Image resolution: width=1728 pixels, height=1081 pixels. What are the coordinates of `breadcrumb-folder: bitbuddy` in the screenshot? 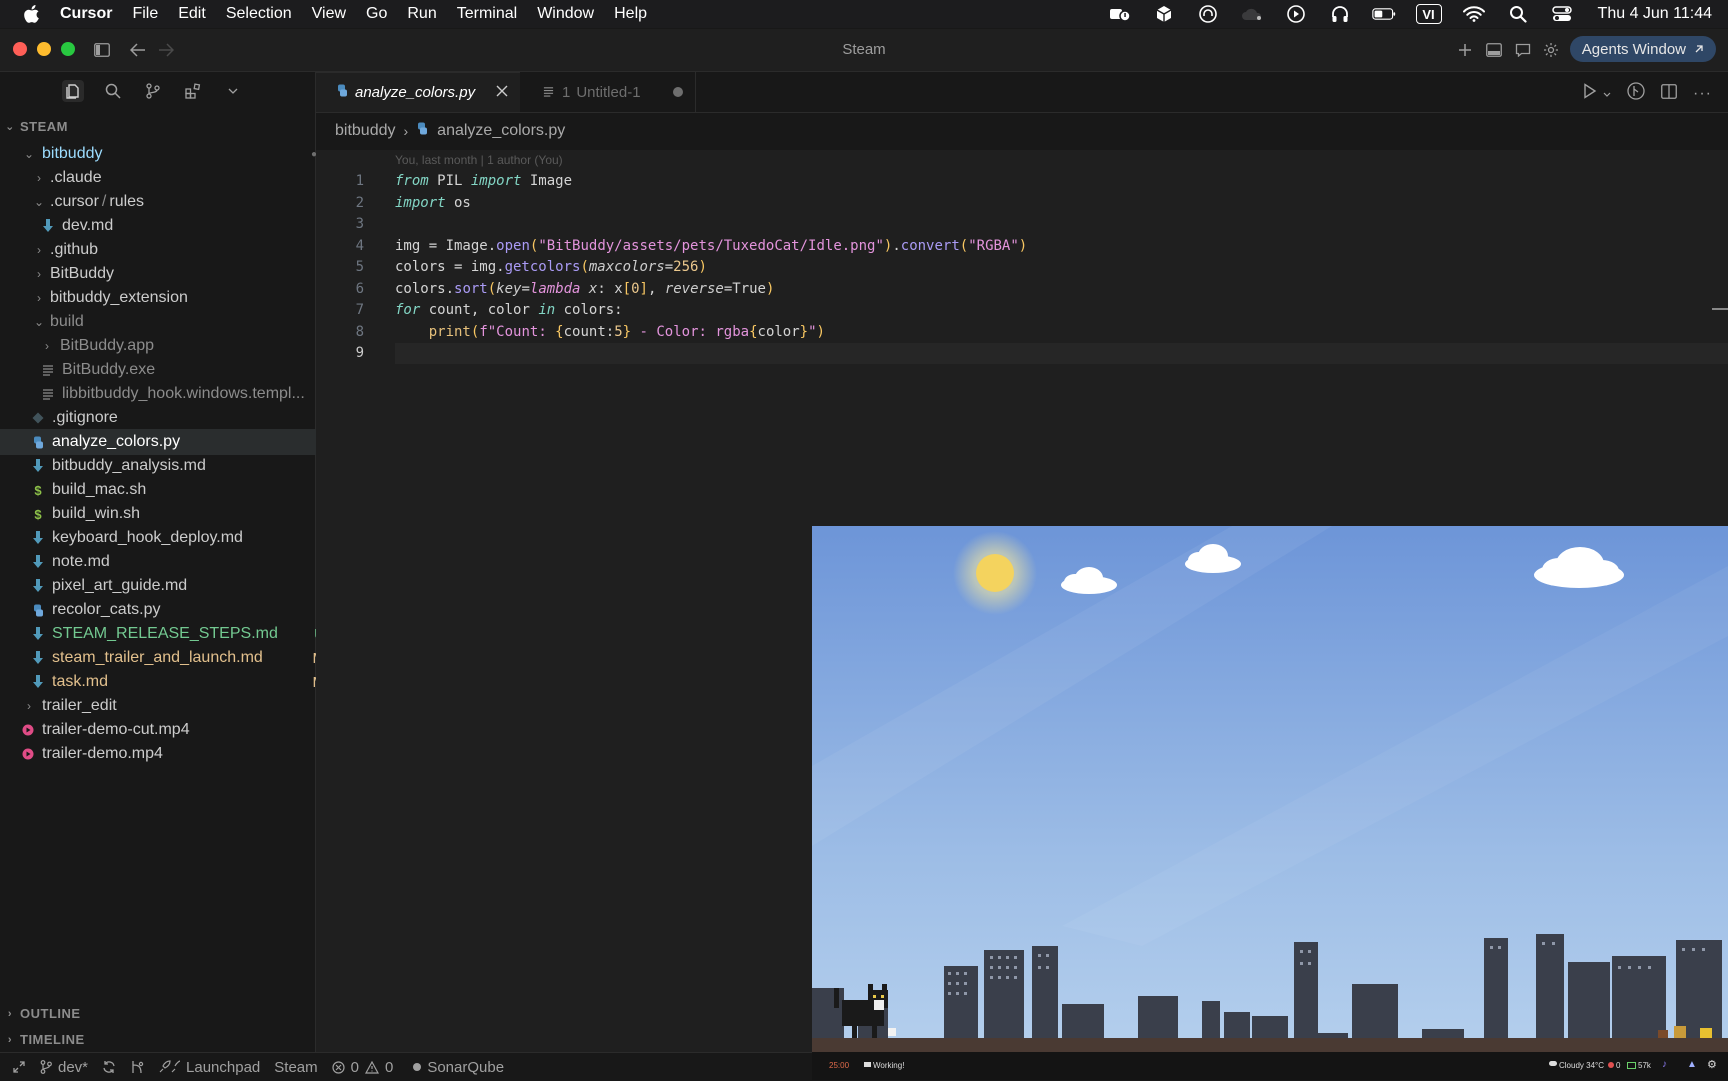 It's located at (365, 131).